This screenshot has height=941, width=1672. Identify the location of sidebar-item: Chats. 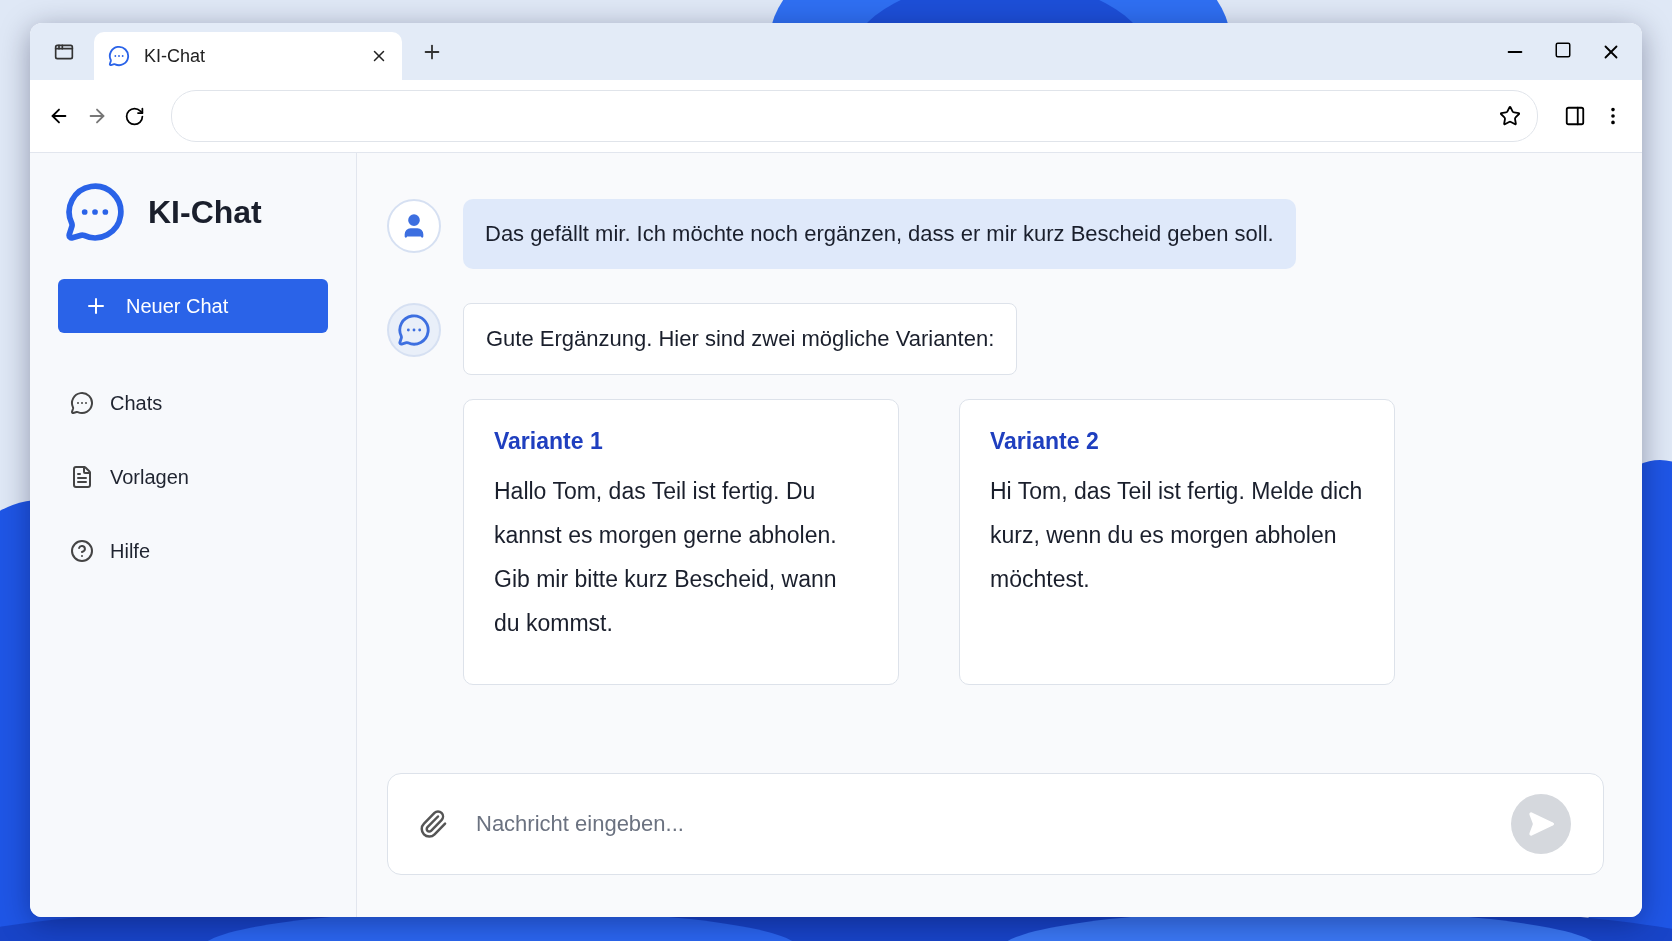
(193, 403).